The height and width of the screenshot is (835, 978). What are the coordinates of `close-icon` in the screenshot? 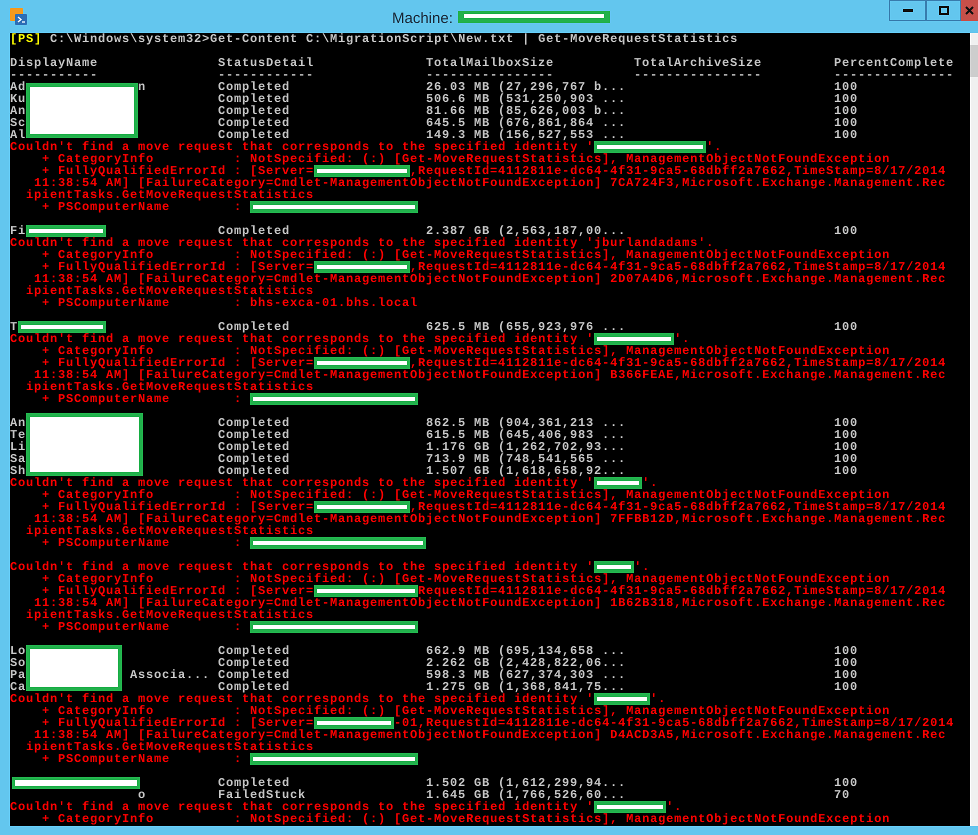 It's located at (969, 10).